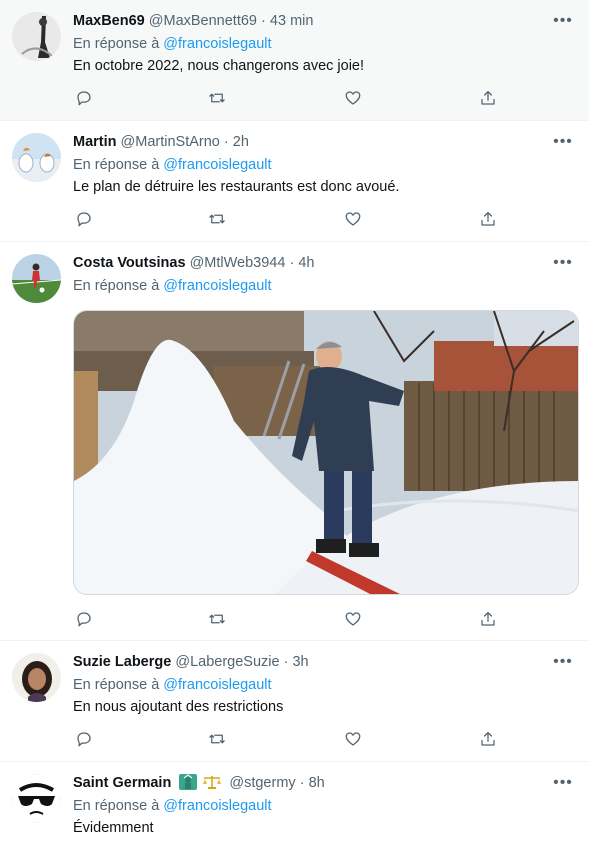  I want to click on tweet-time: 3h, so click(300, 662).